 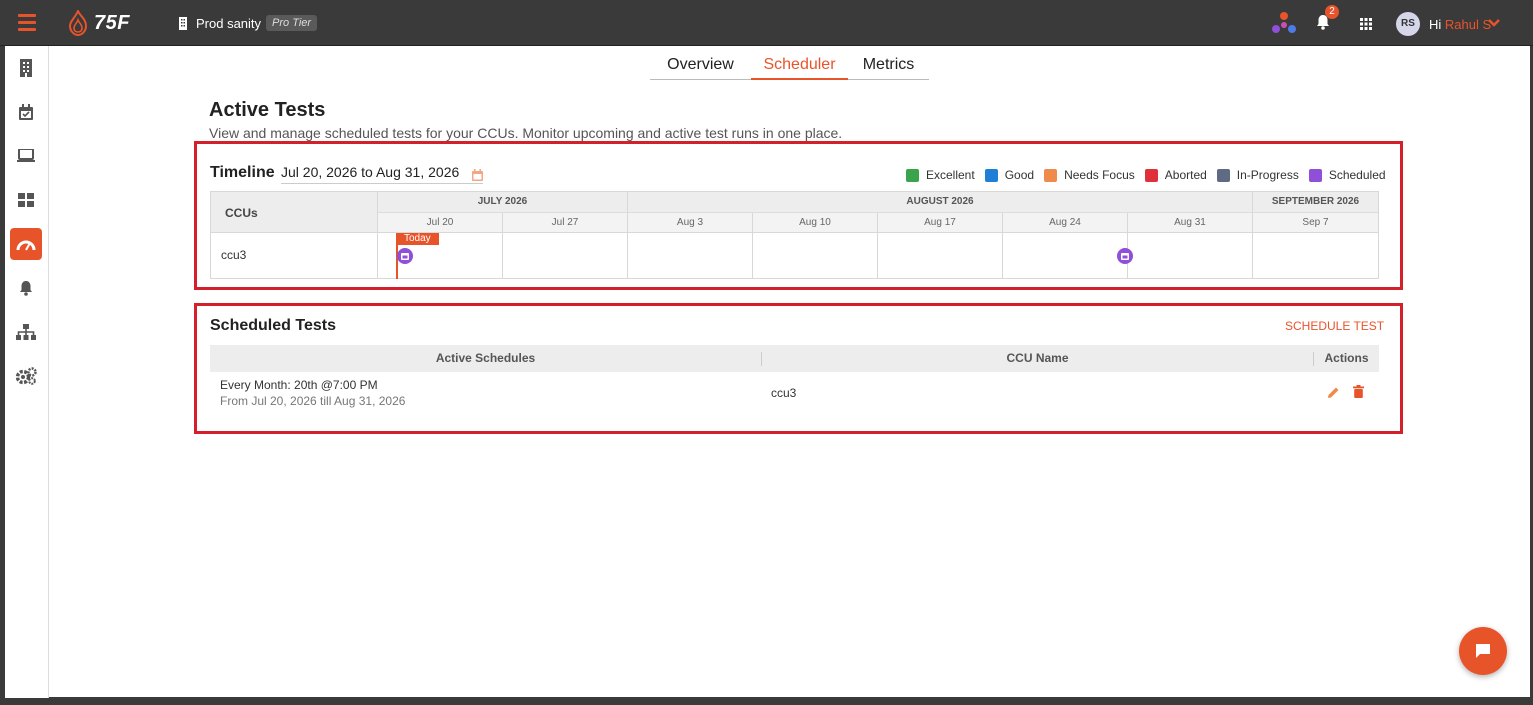 What do you see at coordinates (799, 66) in the screenshot?
I see `tab-scheduler: Scheduler` at bounding box center [799, 66].